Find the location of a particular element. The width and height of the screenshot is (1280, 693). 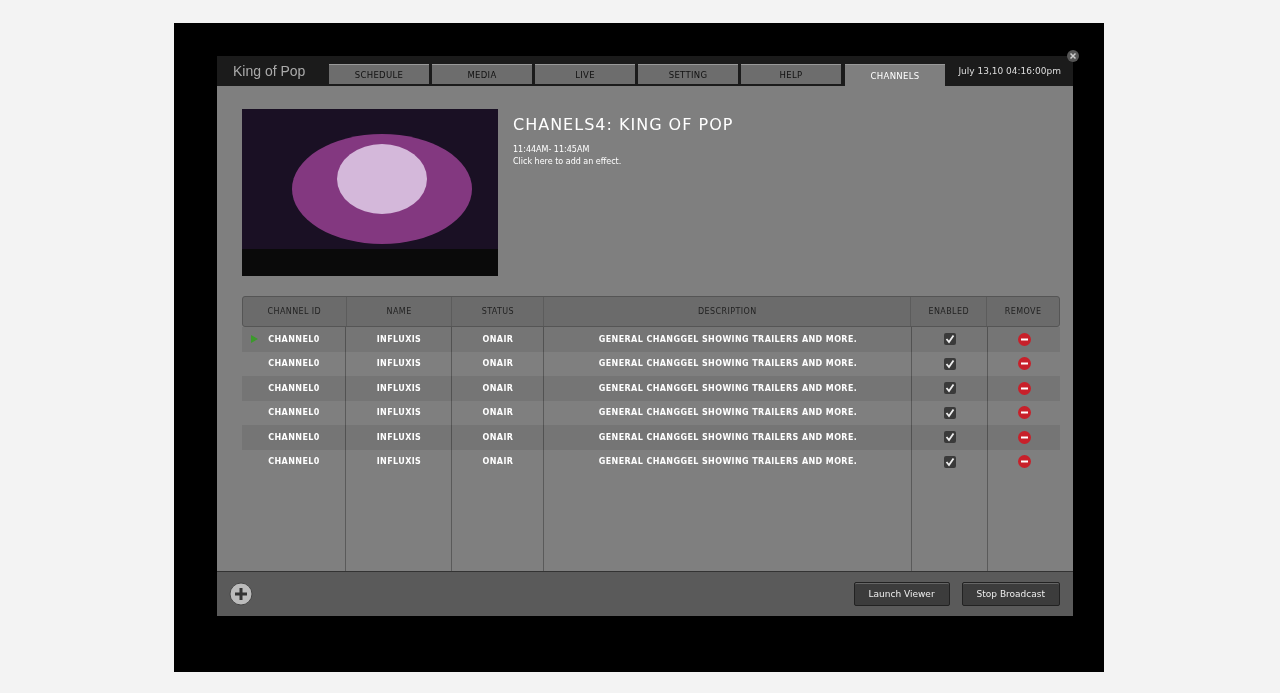

column-header: NAME is located at coordinates (399, 311).